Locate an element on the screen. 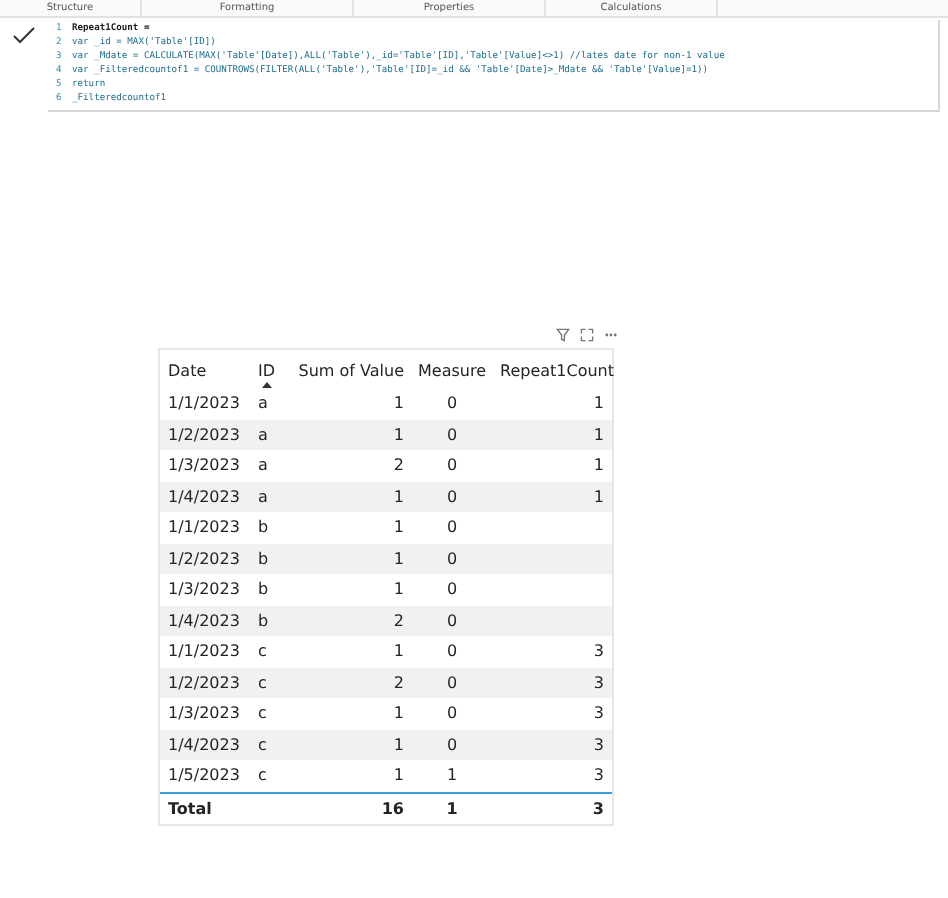 This screenshot has height=898, width=948. column-header: Repeat1Count is located at coordinates (557, 375).